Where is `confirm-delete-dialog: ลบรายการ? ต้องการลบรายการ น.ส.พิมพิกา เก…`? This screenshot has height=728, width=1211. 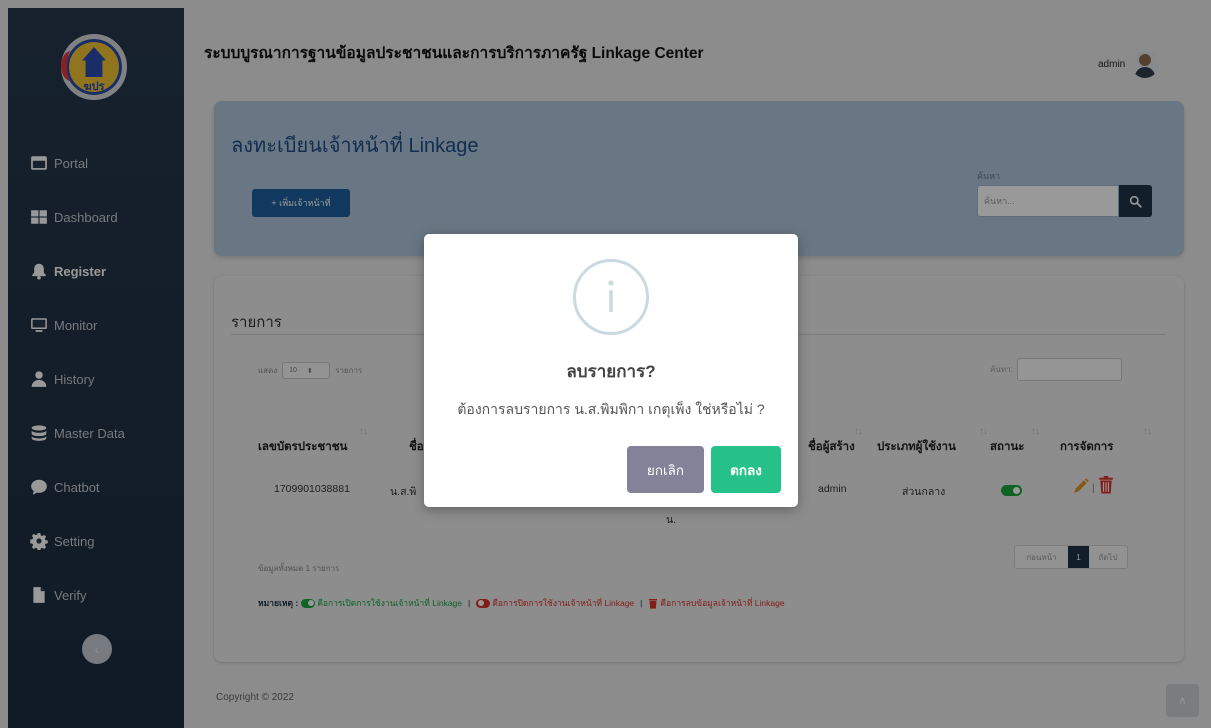 confirm-delete-dialog: ลบรายการ? ต้องการลบรายการ น.ส.พิมพิกา เก… is located at coordinates (611, 370).